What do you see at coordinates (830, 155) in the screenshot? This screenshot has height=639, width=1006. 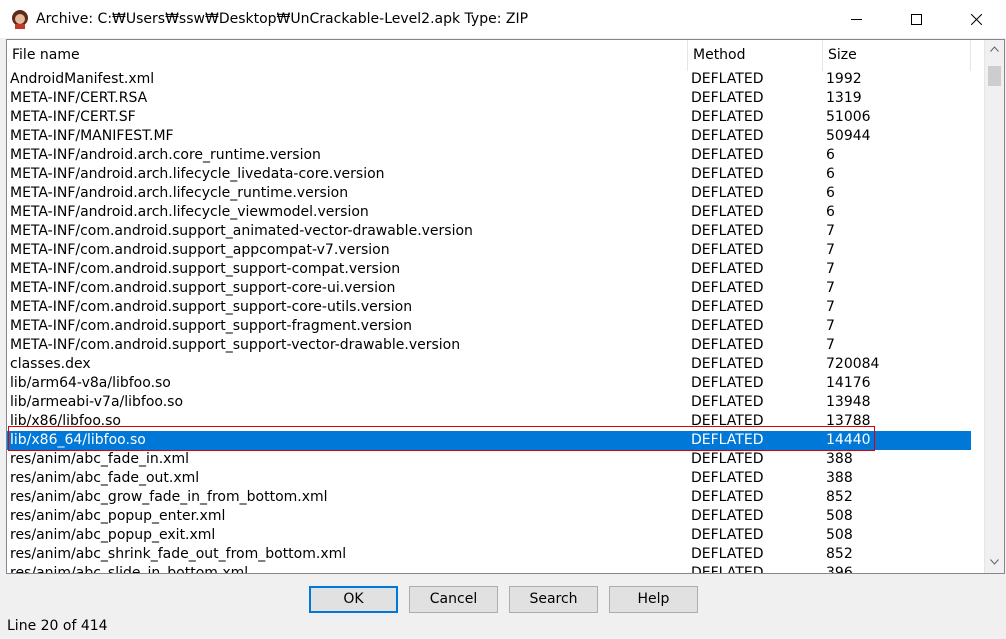 I see `size-cell: 6` at bounding box center [830, 155].